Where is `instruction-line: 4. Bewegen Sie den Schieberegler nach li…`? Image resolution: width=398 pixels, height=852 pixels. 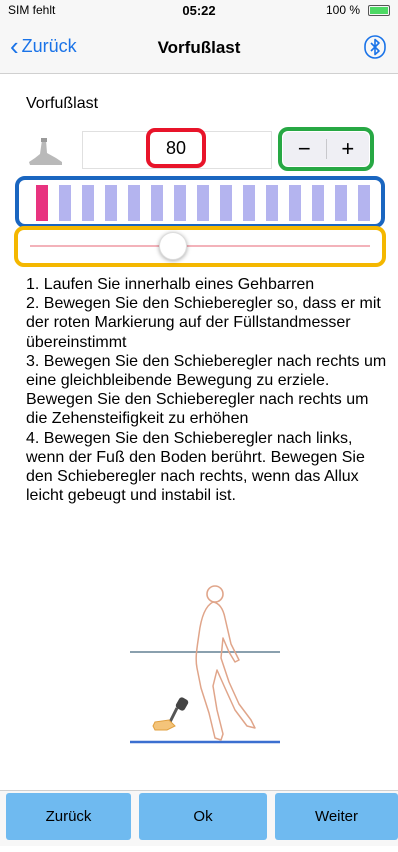
instruction-line: 4. Bewegen Sie den Schieberegler nach li… is located at coordinates (195, 467).